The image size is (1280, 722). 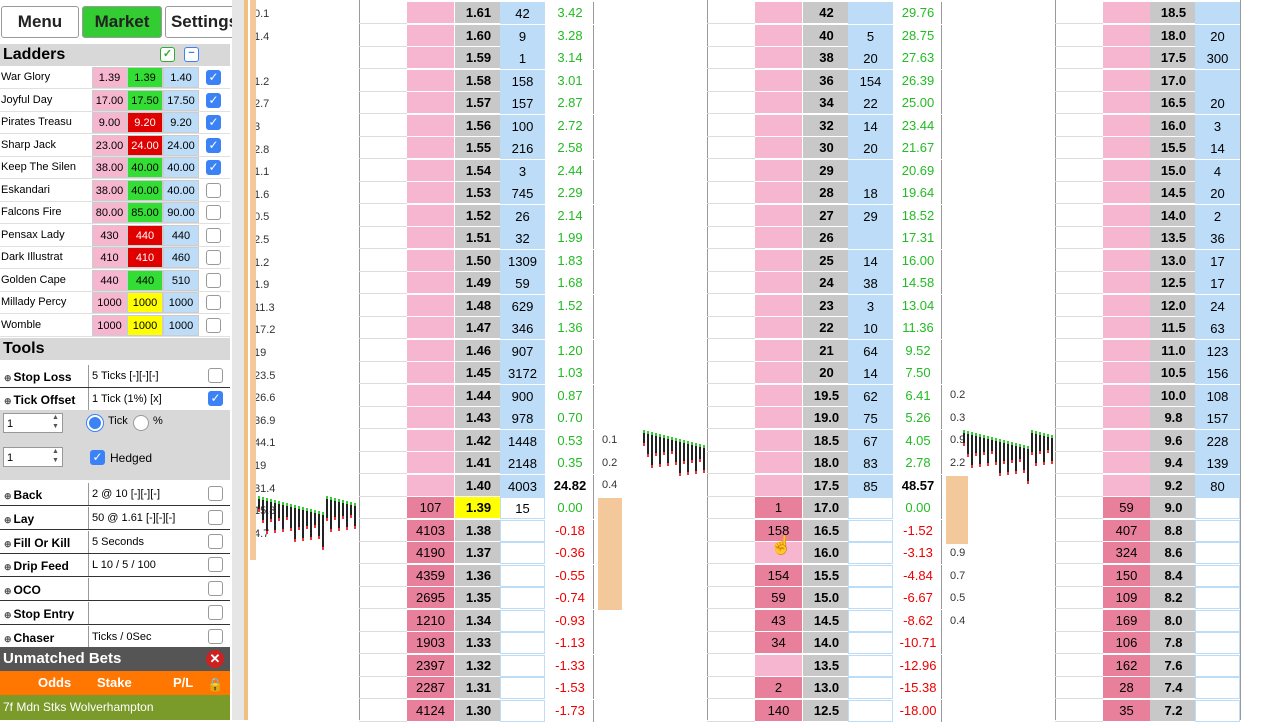 I want to click on runner-row: Eskandari 38.00 40.00 40.00, so click(x=115, y=190).